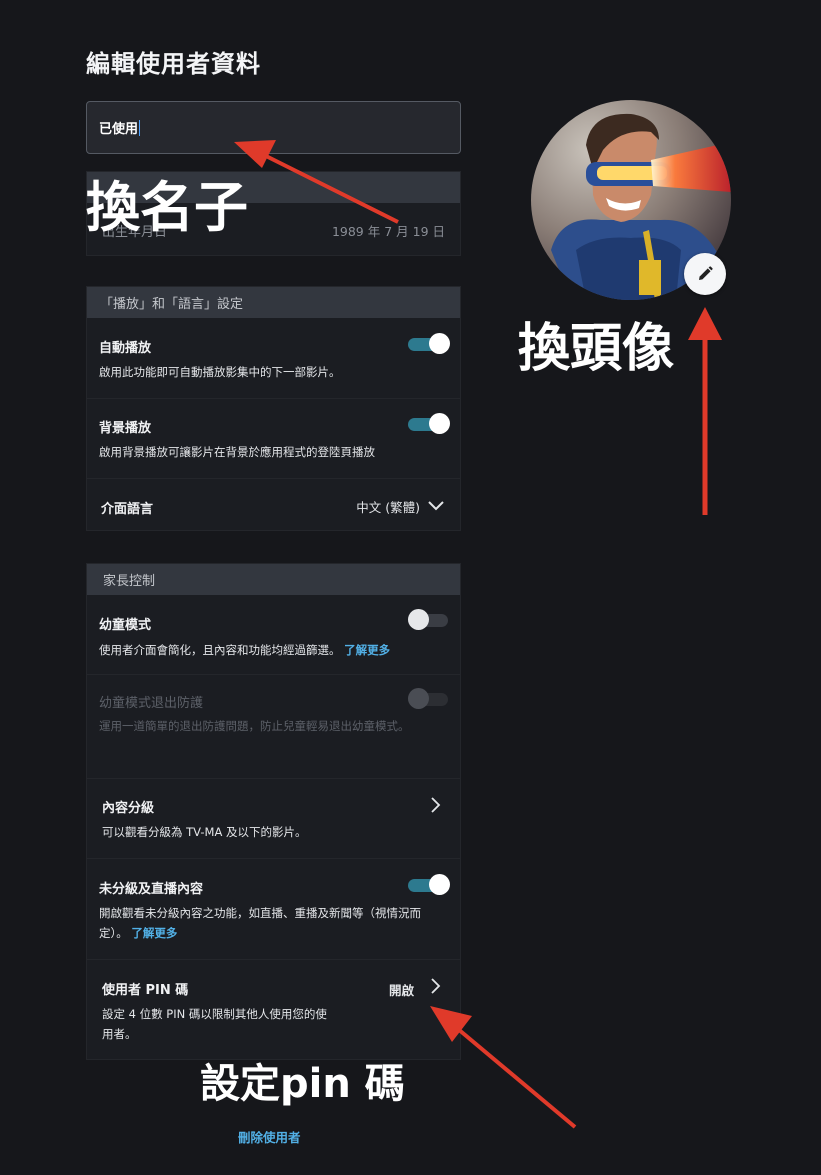 The width and height of the screenshot is (821, 1175). Describe the element at coordinates (237, 452) in the screenshot. I see `background-play-desc: 啟用背景播放可讓影片在背景於應用程式的登陸頁播放` at that location.